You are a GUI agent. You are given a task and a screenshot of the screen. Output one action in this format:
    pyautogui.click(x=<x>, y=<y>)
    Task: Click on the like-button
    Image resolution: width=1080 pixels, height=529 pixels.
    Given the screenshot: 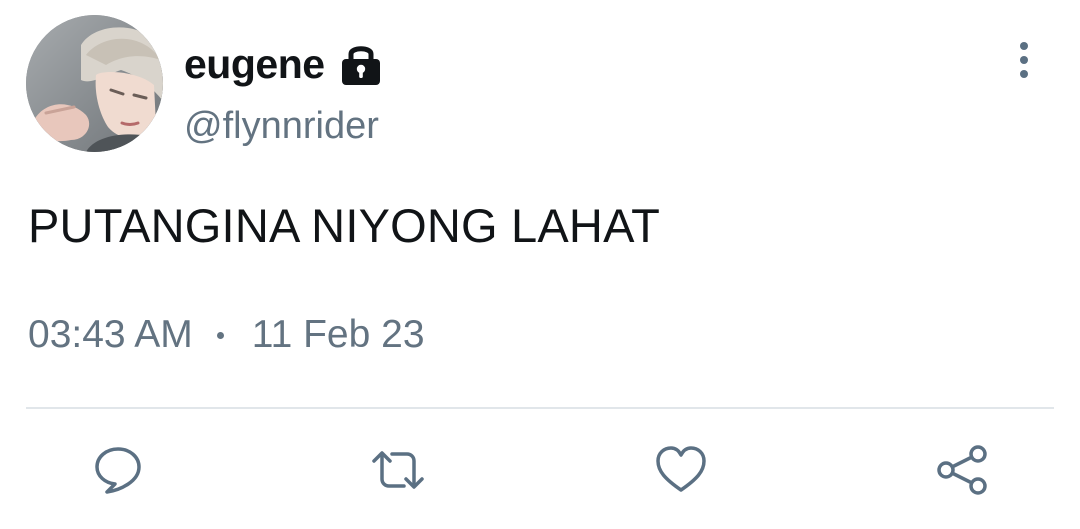 What is the action you would take?
    pyautogui.click(x=681, y=470)
    